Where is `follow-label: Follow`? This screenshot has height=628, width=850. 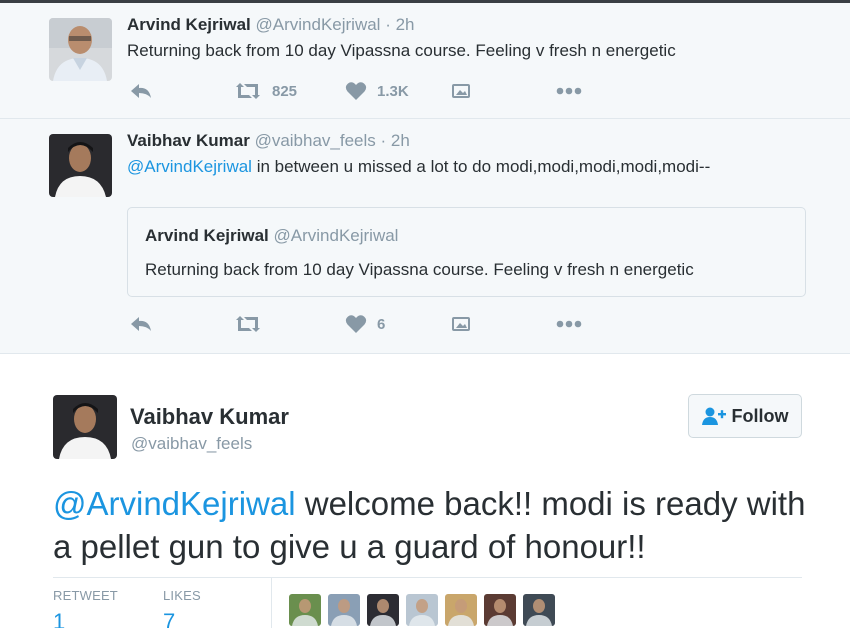
follow-label: Follow is located at coordinates (760, 415).